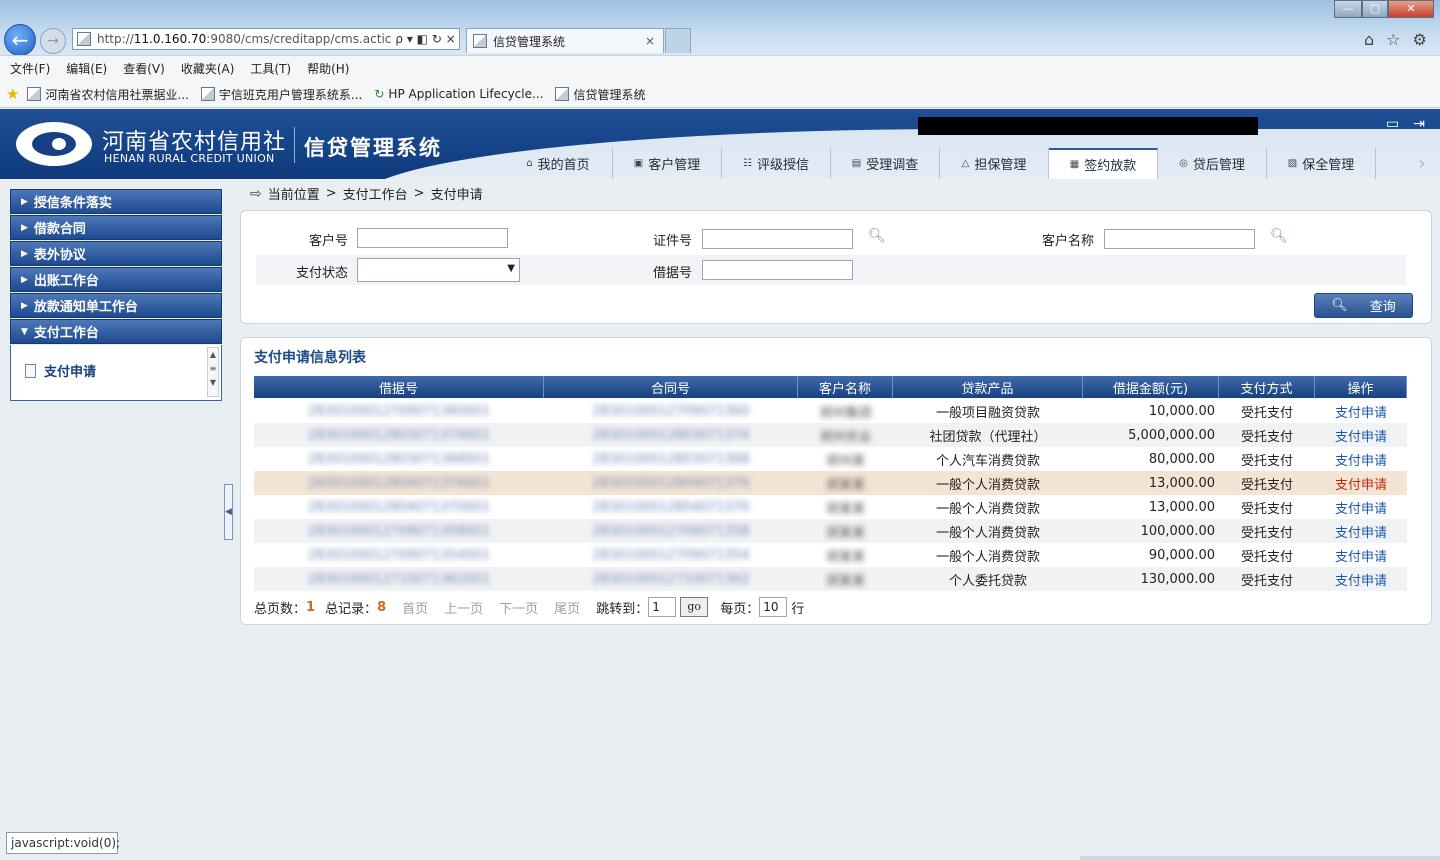 The height and width of the screenshot is (860, 1440). Describe the element at coordinates (1348, 9) in the screenshot. I see `minimize-icon: —` at that location.